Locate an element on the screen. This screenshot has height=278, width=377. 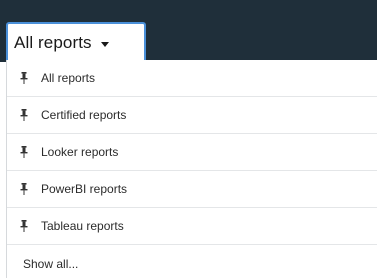
menu-item-tableau-reports: Tableau reports is located at coordinates (192, 226).